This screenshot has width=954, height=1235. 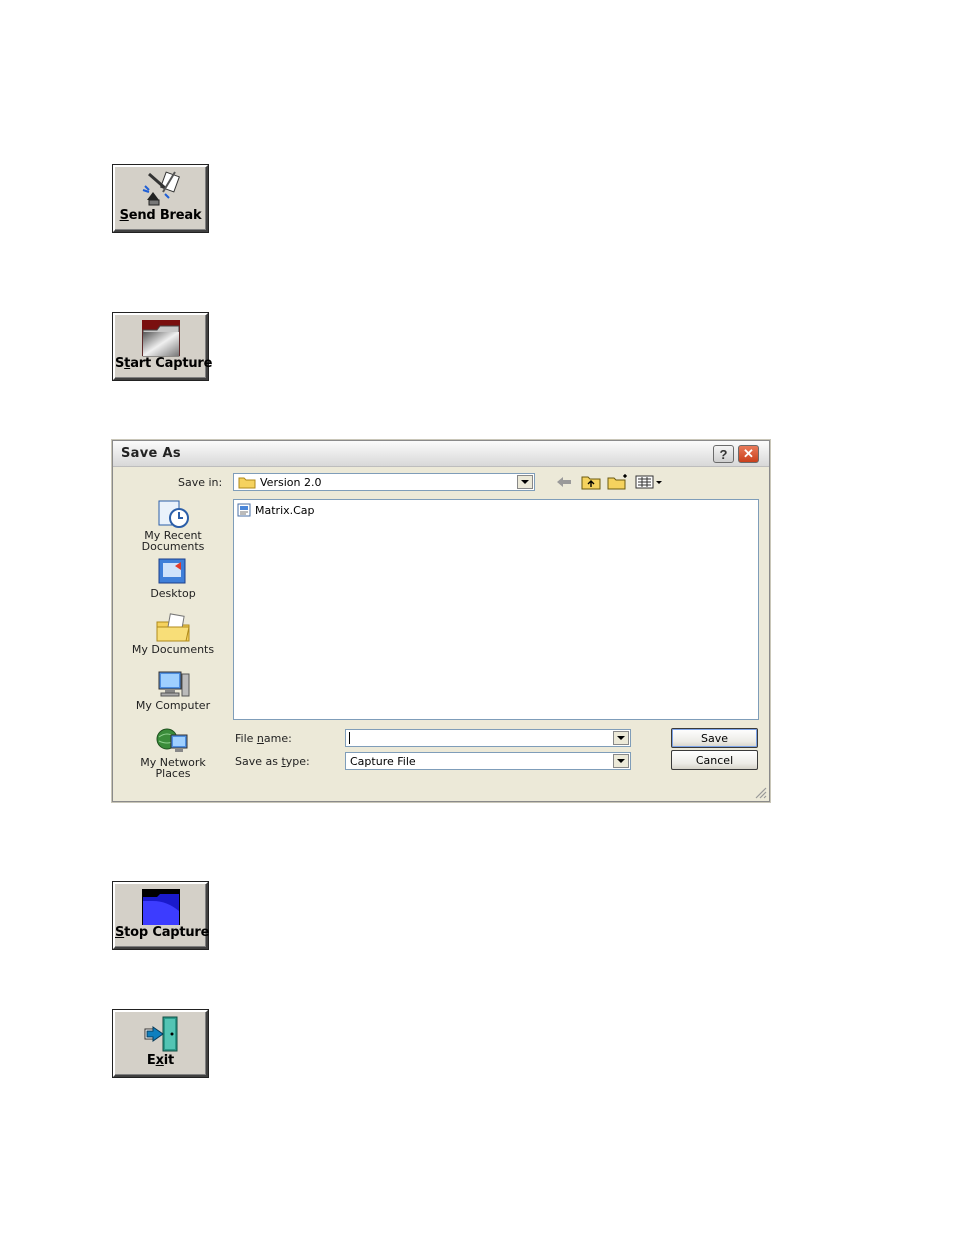 I want to click on close-icon: ✕, so click(x=748, y=453).